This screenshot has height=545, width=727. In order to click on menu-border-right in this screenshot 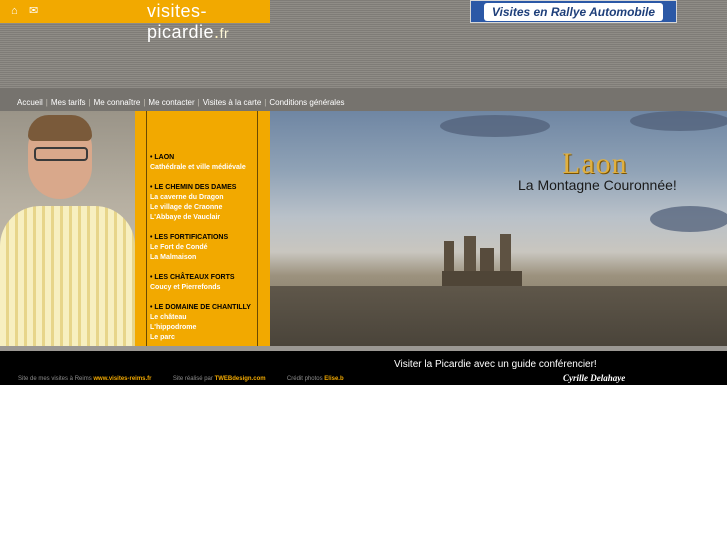, I will do `click(264, 228)`.